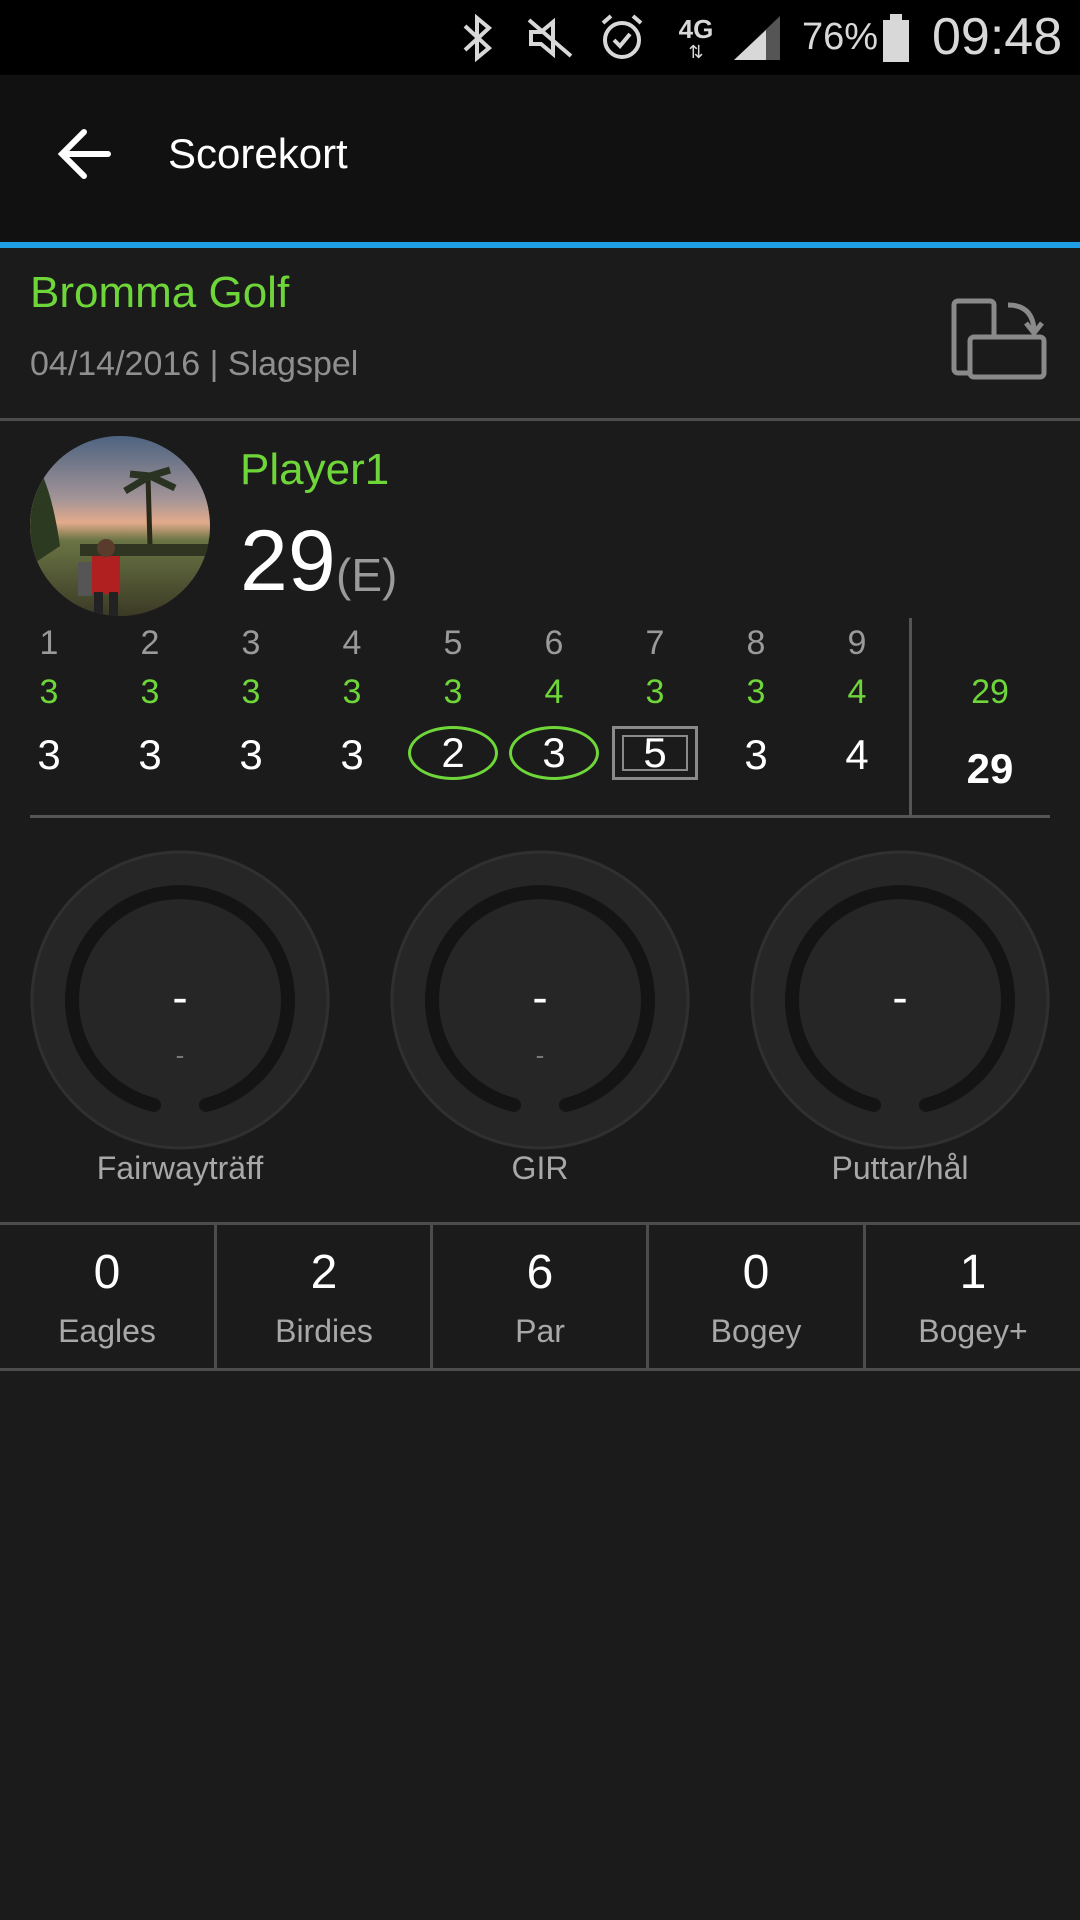 The image size is (1080, 1920). Describe the element at coordinates (554, 643) in the screenshot. I see `hole-number: 6` at that location.